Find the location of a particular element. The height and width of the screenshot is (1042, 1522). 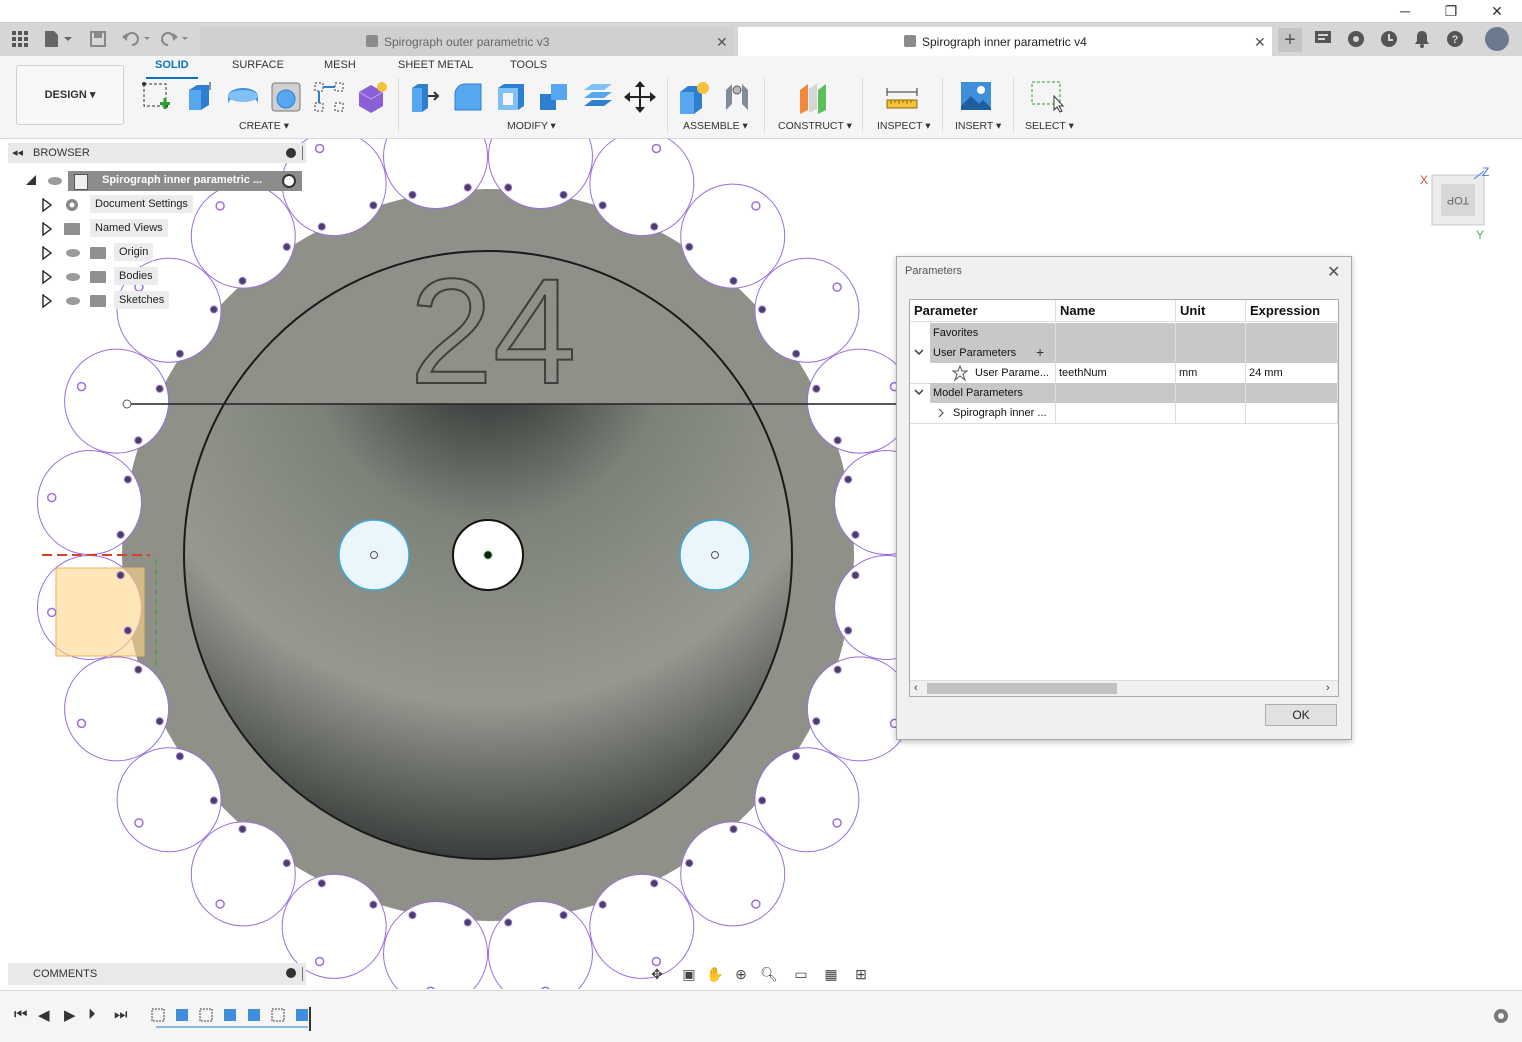

step-forward-icon: ⏵ is located at coordinates (92, 1014).